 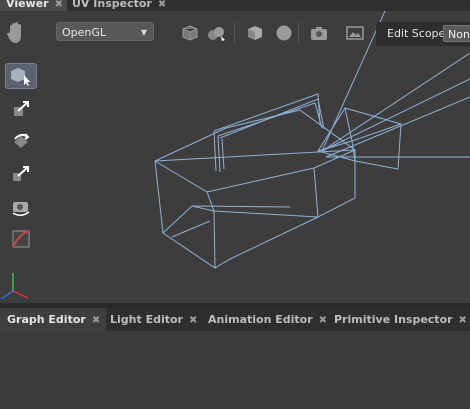 I want to click on translate-tool-button, so click(x=21, y=109).